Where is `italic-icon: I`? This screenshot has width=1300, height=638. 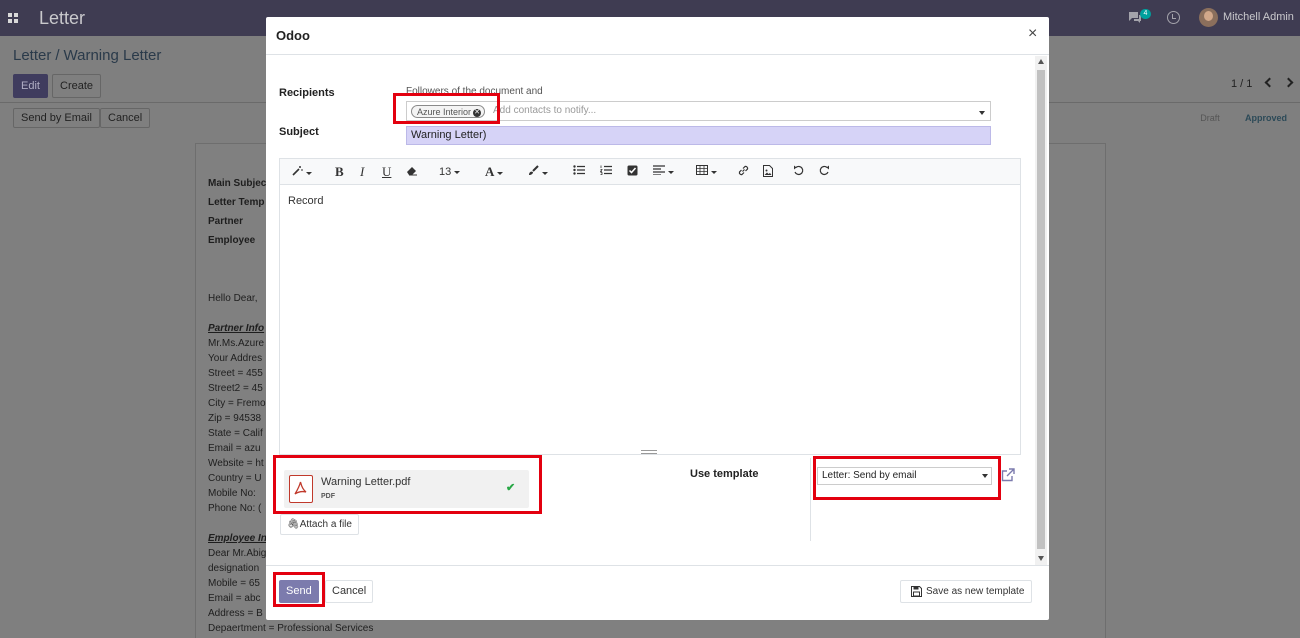
italic-icon: I is located at coordinates (362, 172).